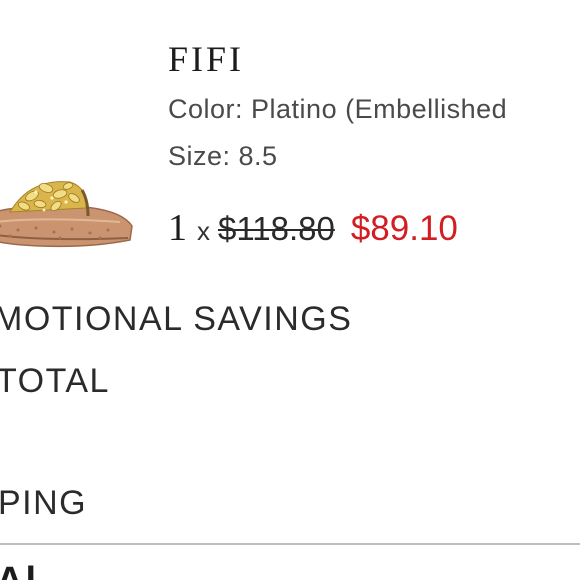  Describe the element at coordinates (404, 228) in the screenshot. I see `sale-price: $89.10` at that location.